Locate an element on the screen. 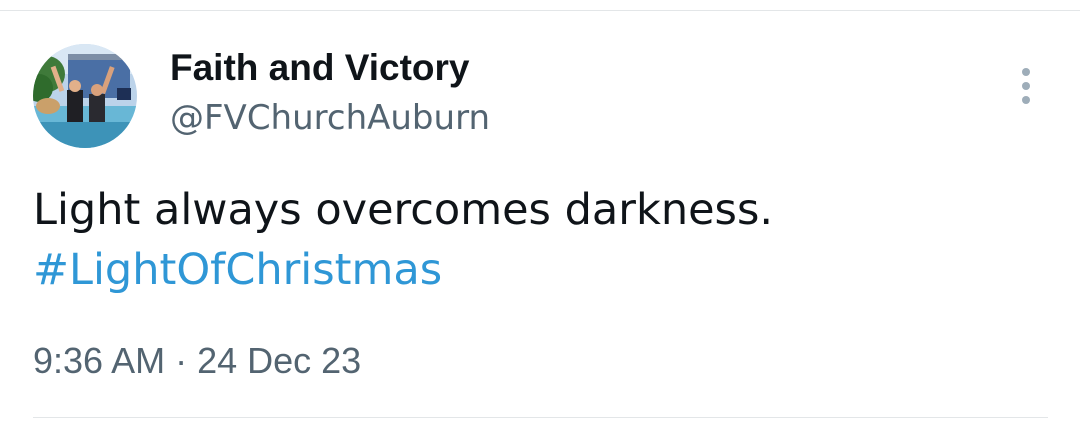 The height and width of the screenshot is (426, 1080). hashtag-link: #LightOfChristmas is located at coordinates (237, 270).